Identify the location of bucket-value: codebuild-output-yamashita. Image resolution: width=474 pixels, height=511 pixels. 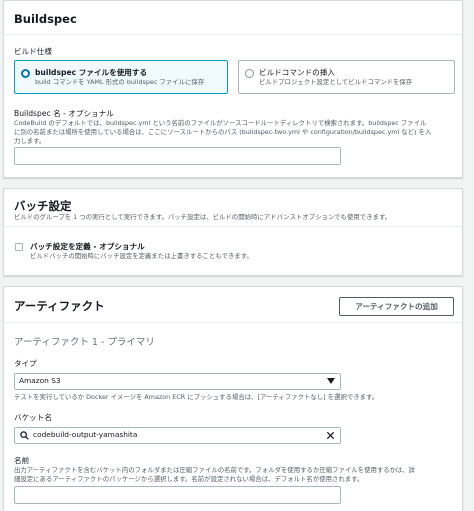
(85, 434).